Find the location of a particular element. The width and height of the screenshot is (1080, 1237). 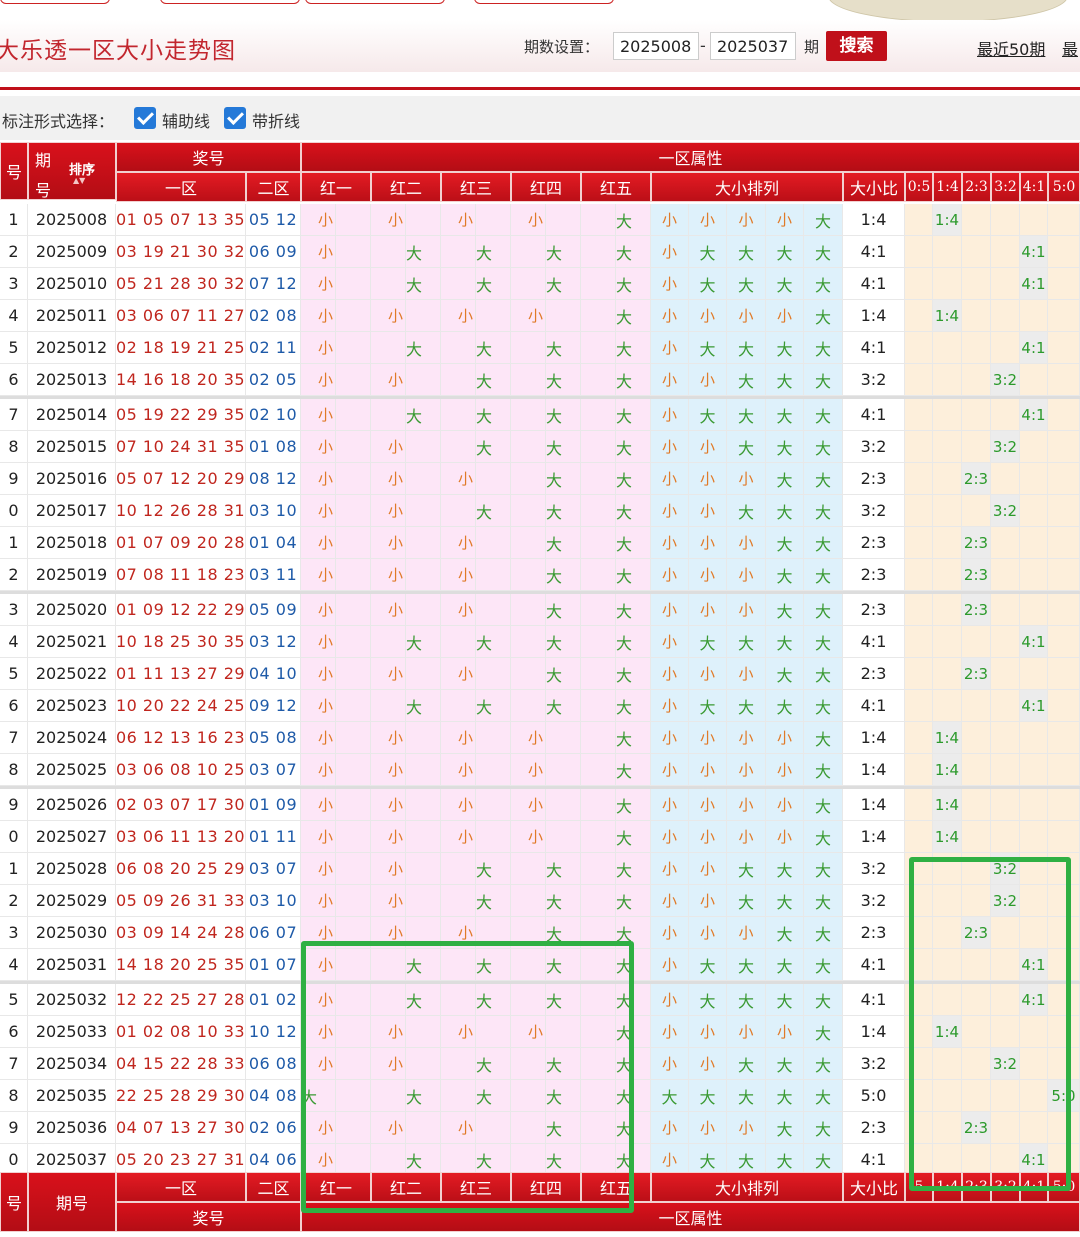

row-period: 2025016 is located at coordinates (72, 479).